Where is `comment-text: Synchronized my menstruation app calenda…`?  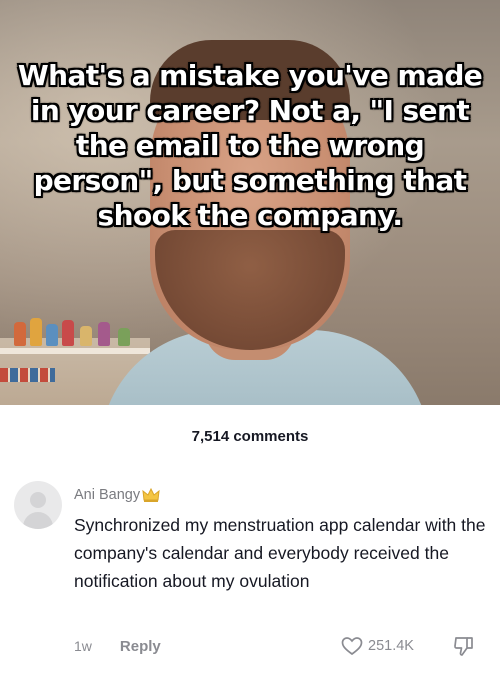 comment-text: Synchronized my menstruation app calenda… is located at coordinates (280, 553).